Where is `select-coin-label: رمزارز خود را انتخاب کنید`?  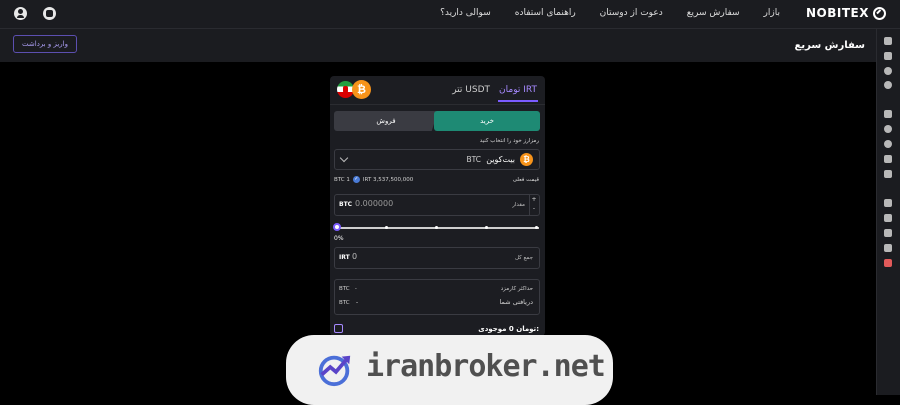 select-coin-label: رمزارز خود را انتخاب کنید is located at coordinates (509, 141).